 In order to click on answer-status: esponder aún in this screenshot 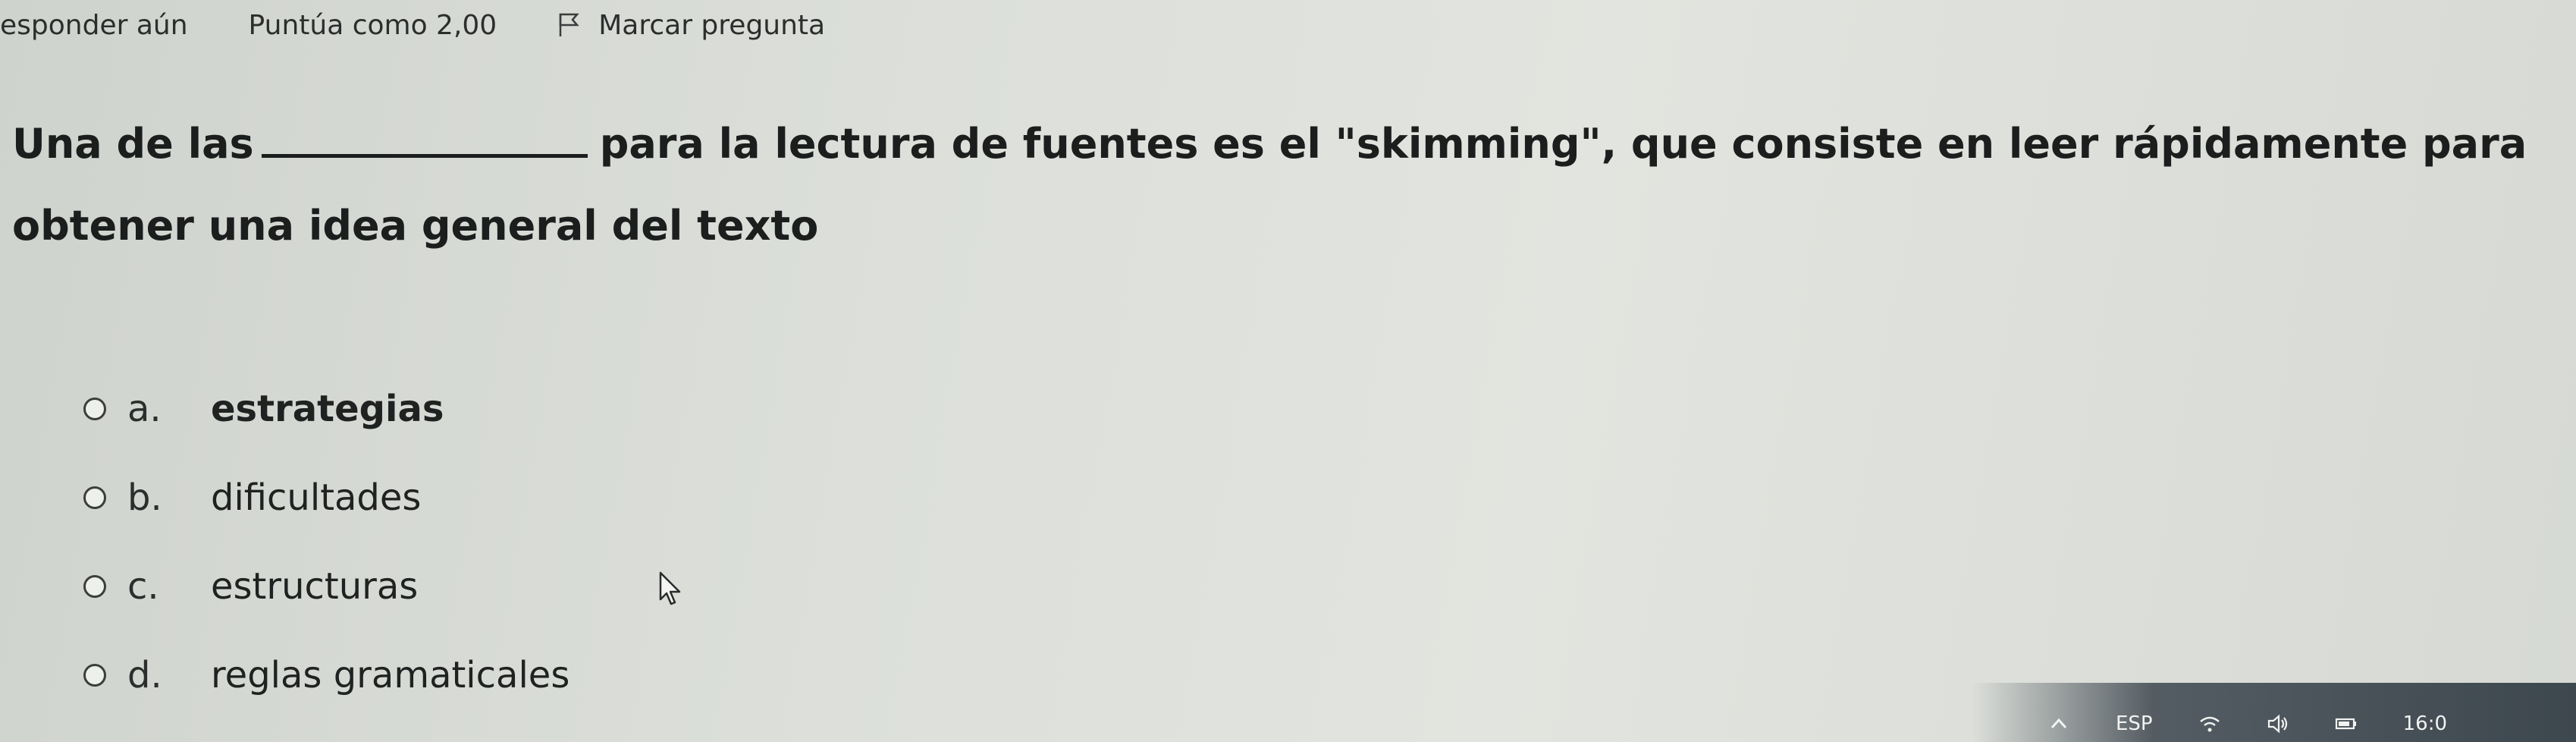, I will do `click(94, 25)`.